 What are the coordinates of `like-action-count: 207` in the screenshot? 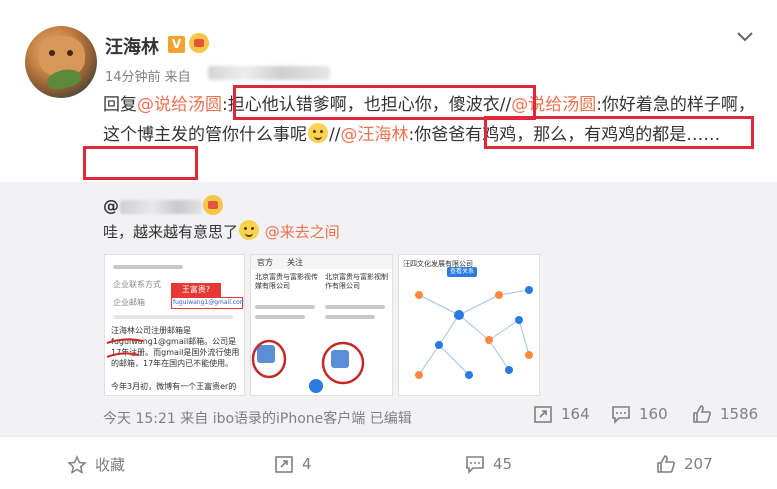 It's located at (698, 464).